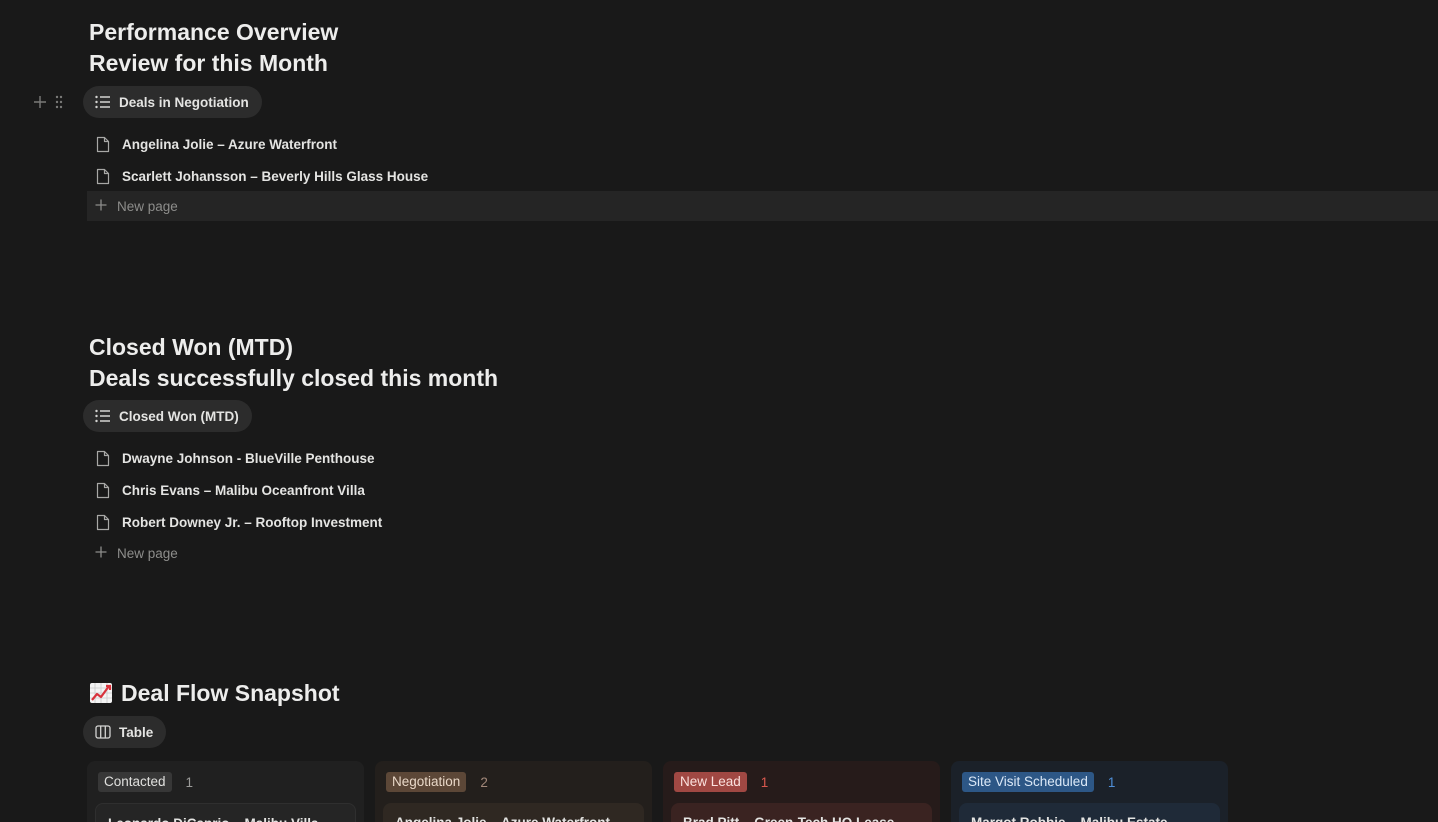 The height and width of the screenshot is (822, 1438). What do you see at coordinates (243, 490) in the screenshot?
I see `list-item-label: Chris Evans – Malibu Oceanfront Villa` at bounding box center [243, 490].